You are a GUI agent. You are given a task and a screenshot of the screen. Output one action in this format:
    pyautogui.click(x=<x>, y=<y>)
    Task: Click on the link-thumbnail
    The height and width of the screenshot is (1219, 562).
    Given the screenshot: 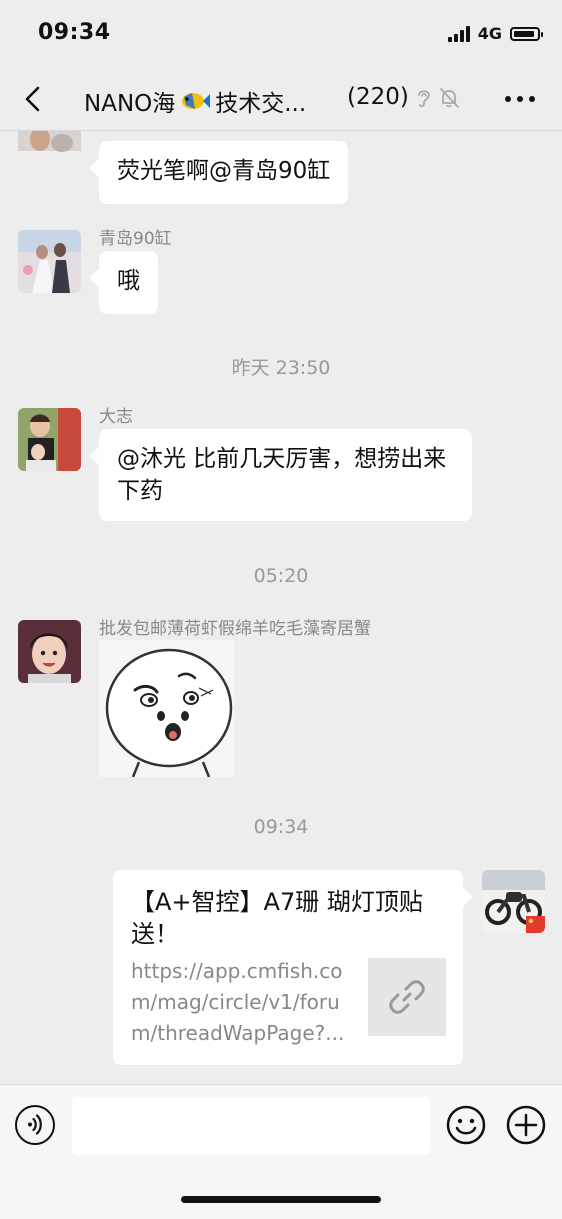 What is the action you would take?
    pyautogui.click(x=407, y=997)
    